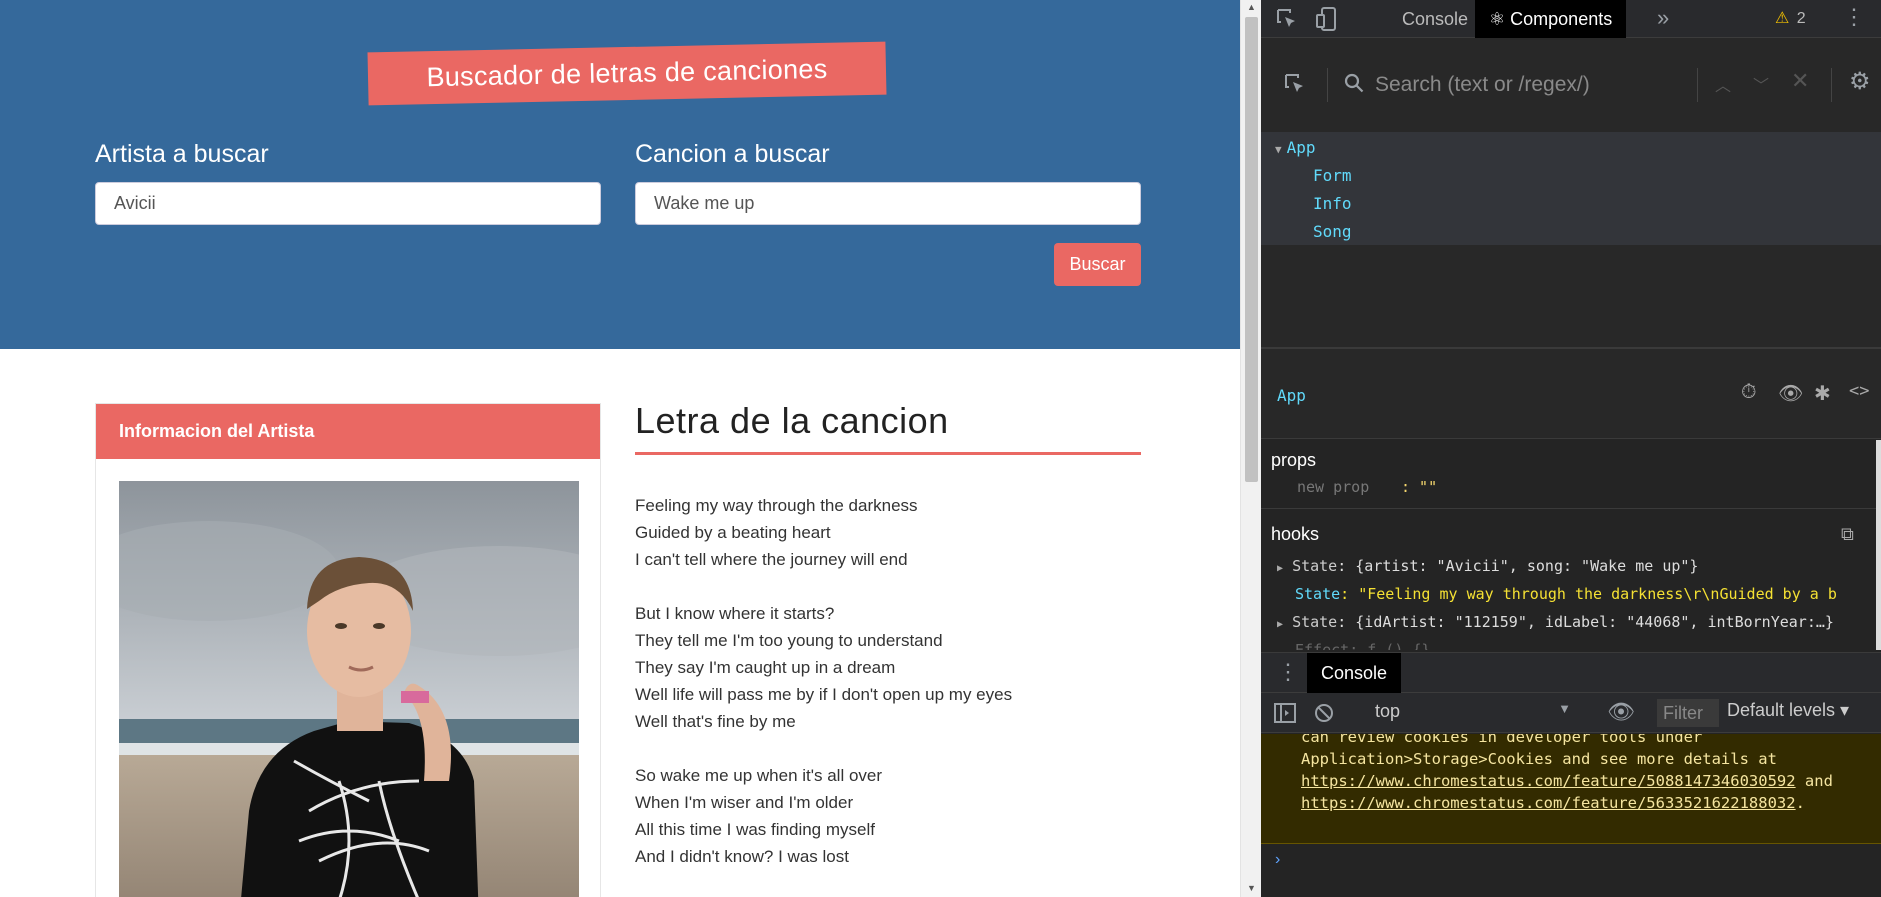  Describe the element at coordinates (765, 667) in the screenshot. I see `lyric-line: They say I'm caught up in a dream` at that location.